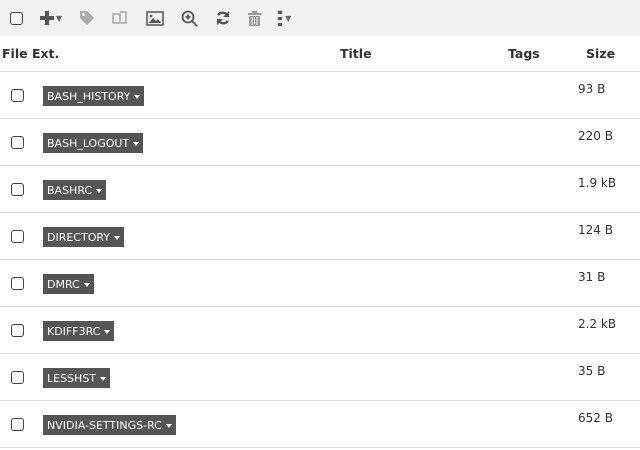 The width and height of the screenshot is (640, 450). Describe the element at coordinates (320, 18) in the screenshot. I see `toolbar: ▼ ▼` at that location.